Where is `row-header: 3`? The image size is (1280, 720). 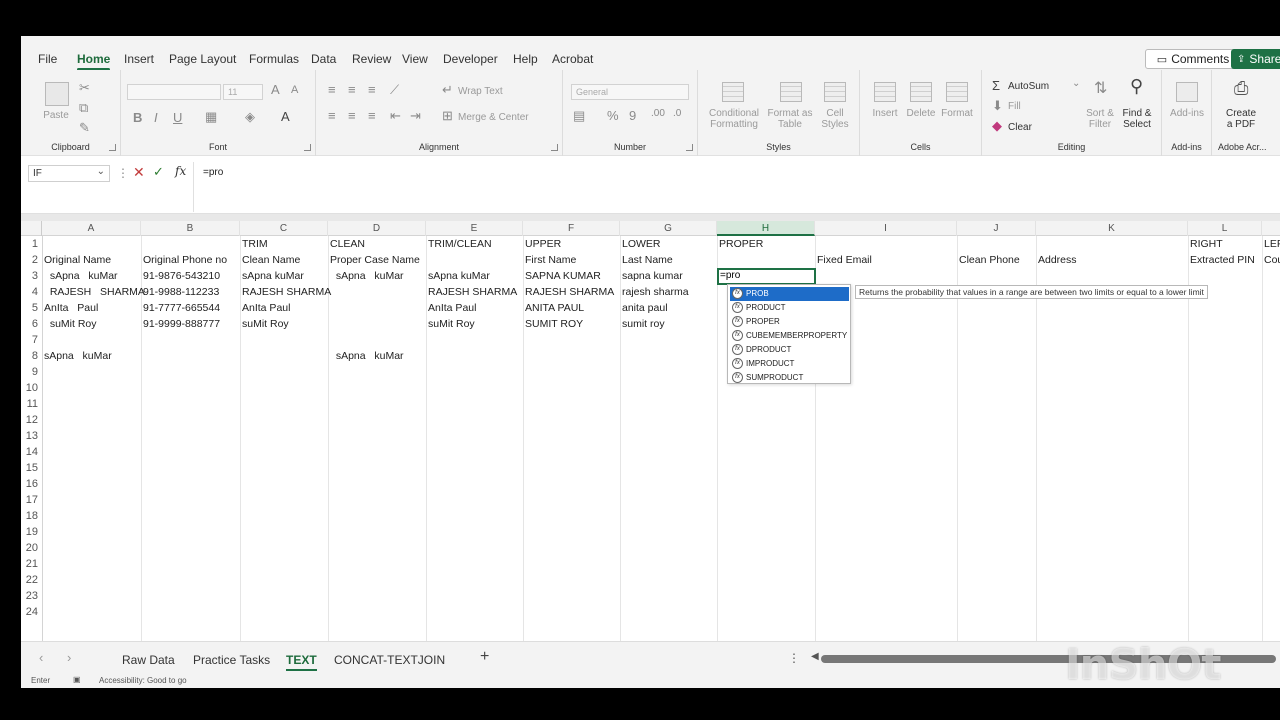
row-header: 3 is located at coordinates (31, 276).